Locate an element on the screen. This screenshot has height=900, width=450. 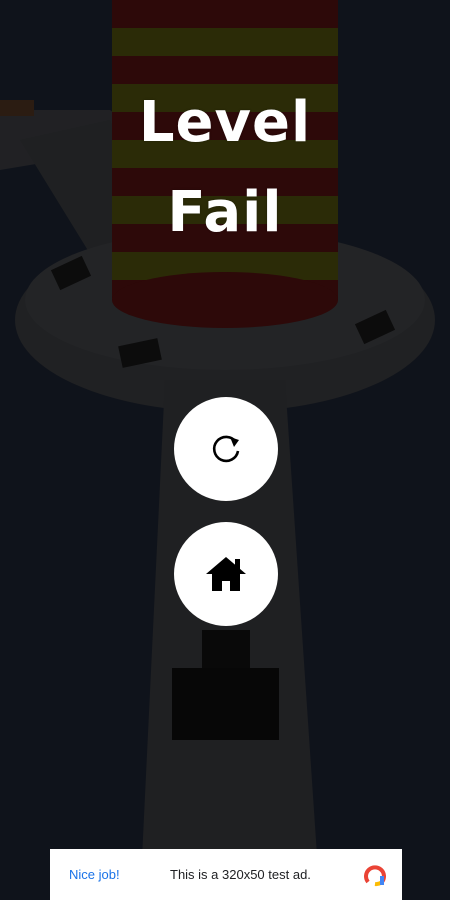
ad-cta: Nice job! is located at coordinates (119, 874).